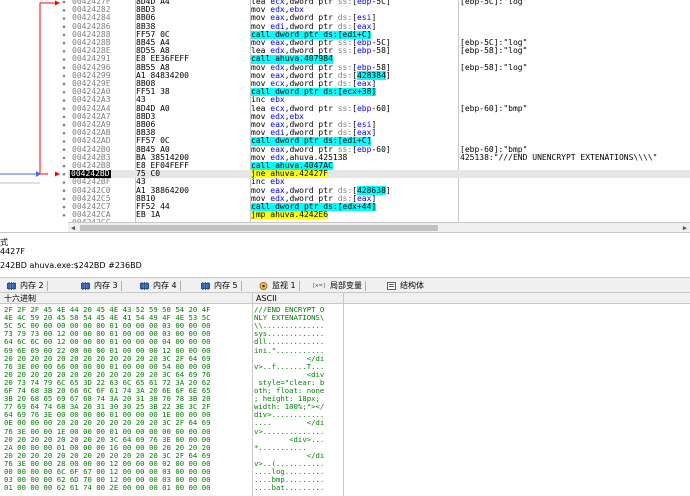 This screenshot has height=496, width=690. I want to click on dump-tab-bar: 内存 2 内存 3 内存 4 内存 5 监视 1 [x=] 局部变量 结构体, so click(345, 285).